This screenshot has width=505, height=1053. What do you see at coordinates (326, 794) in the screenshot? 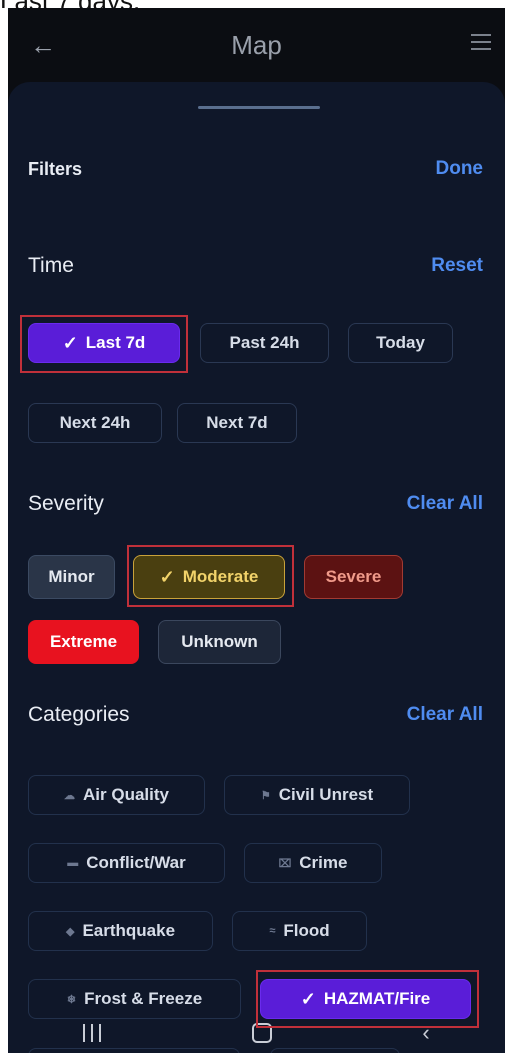
I see `chip-label: Civil Unrest` at bounding box center [326, 794].